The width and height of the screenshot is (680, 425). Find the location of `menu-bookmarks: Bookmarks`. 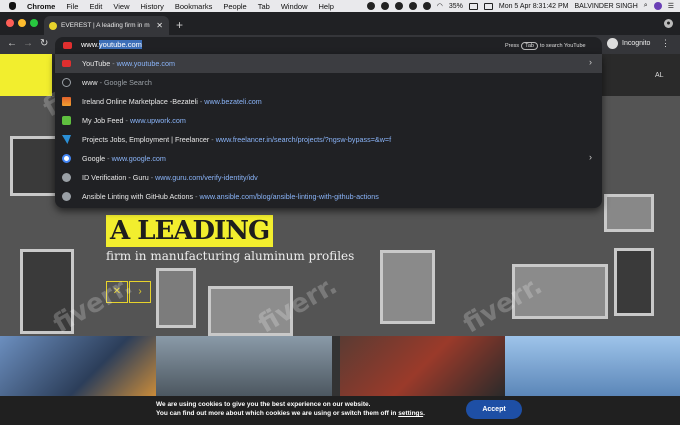

menu-bookmarks: Bookmarks is located at coordinates (194, 6).